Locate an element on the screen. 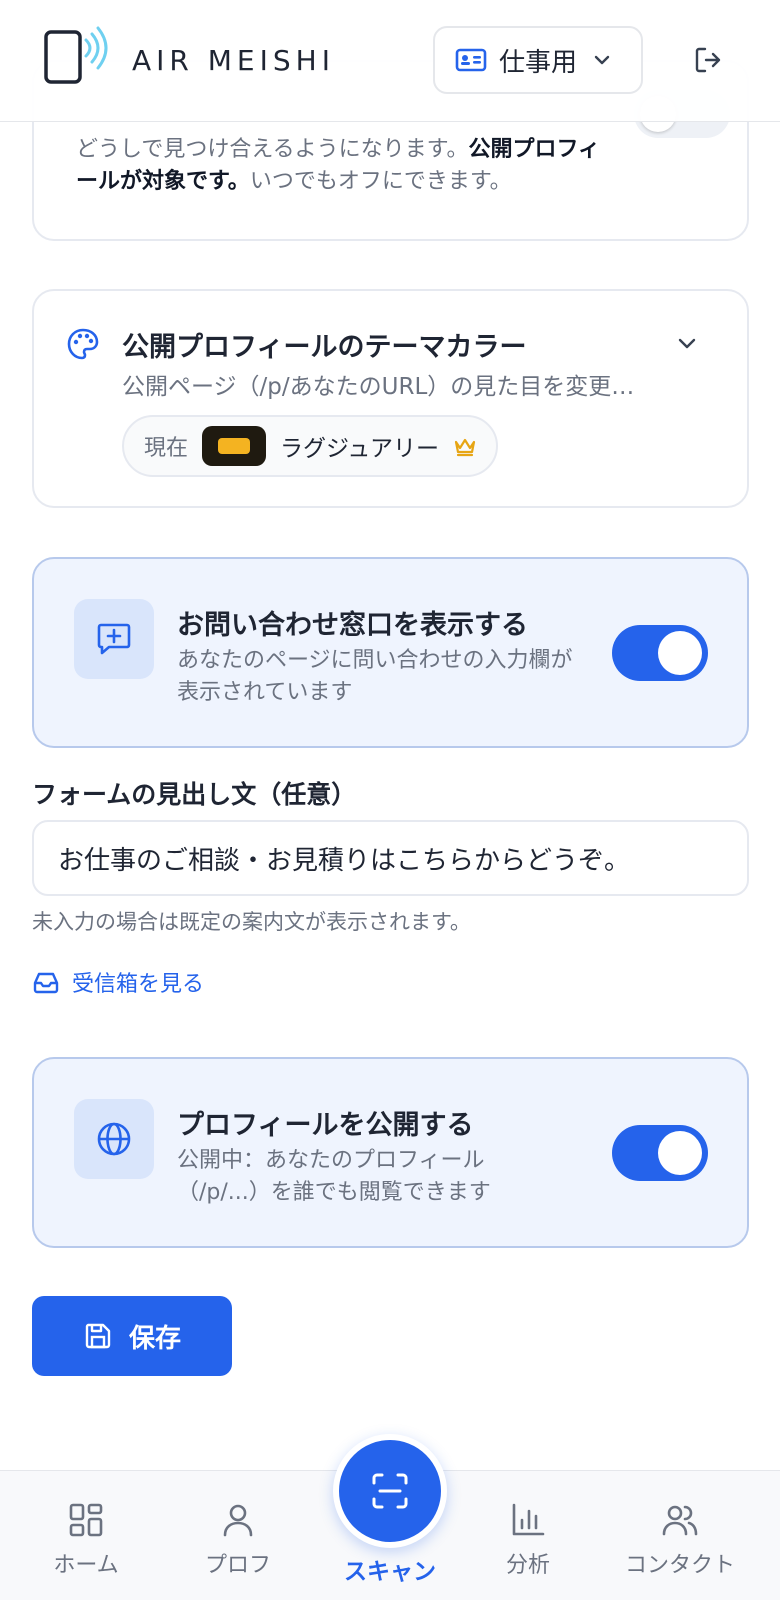 The height and width of the screenshot is (1600, 780). globe-icon-box is located at coordinates (114, 1139).